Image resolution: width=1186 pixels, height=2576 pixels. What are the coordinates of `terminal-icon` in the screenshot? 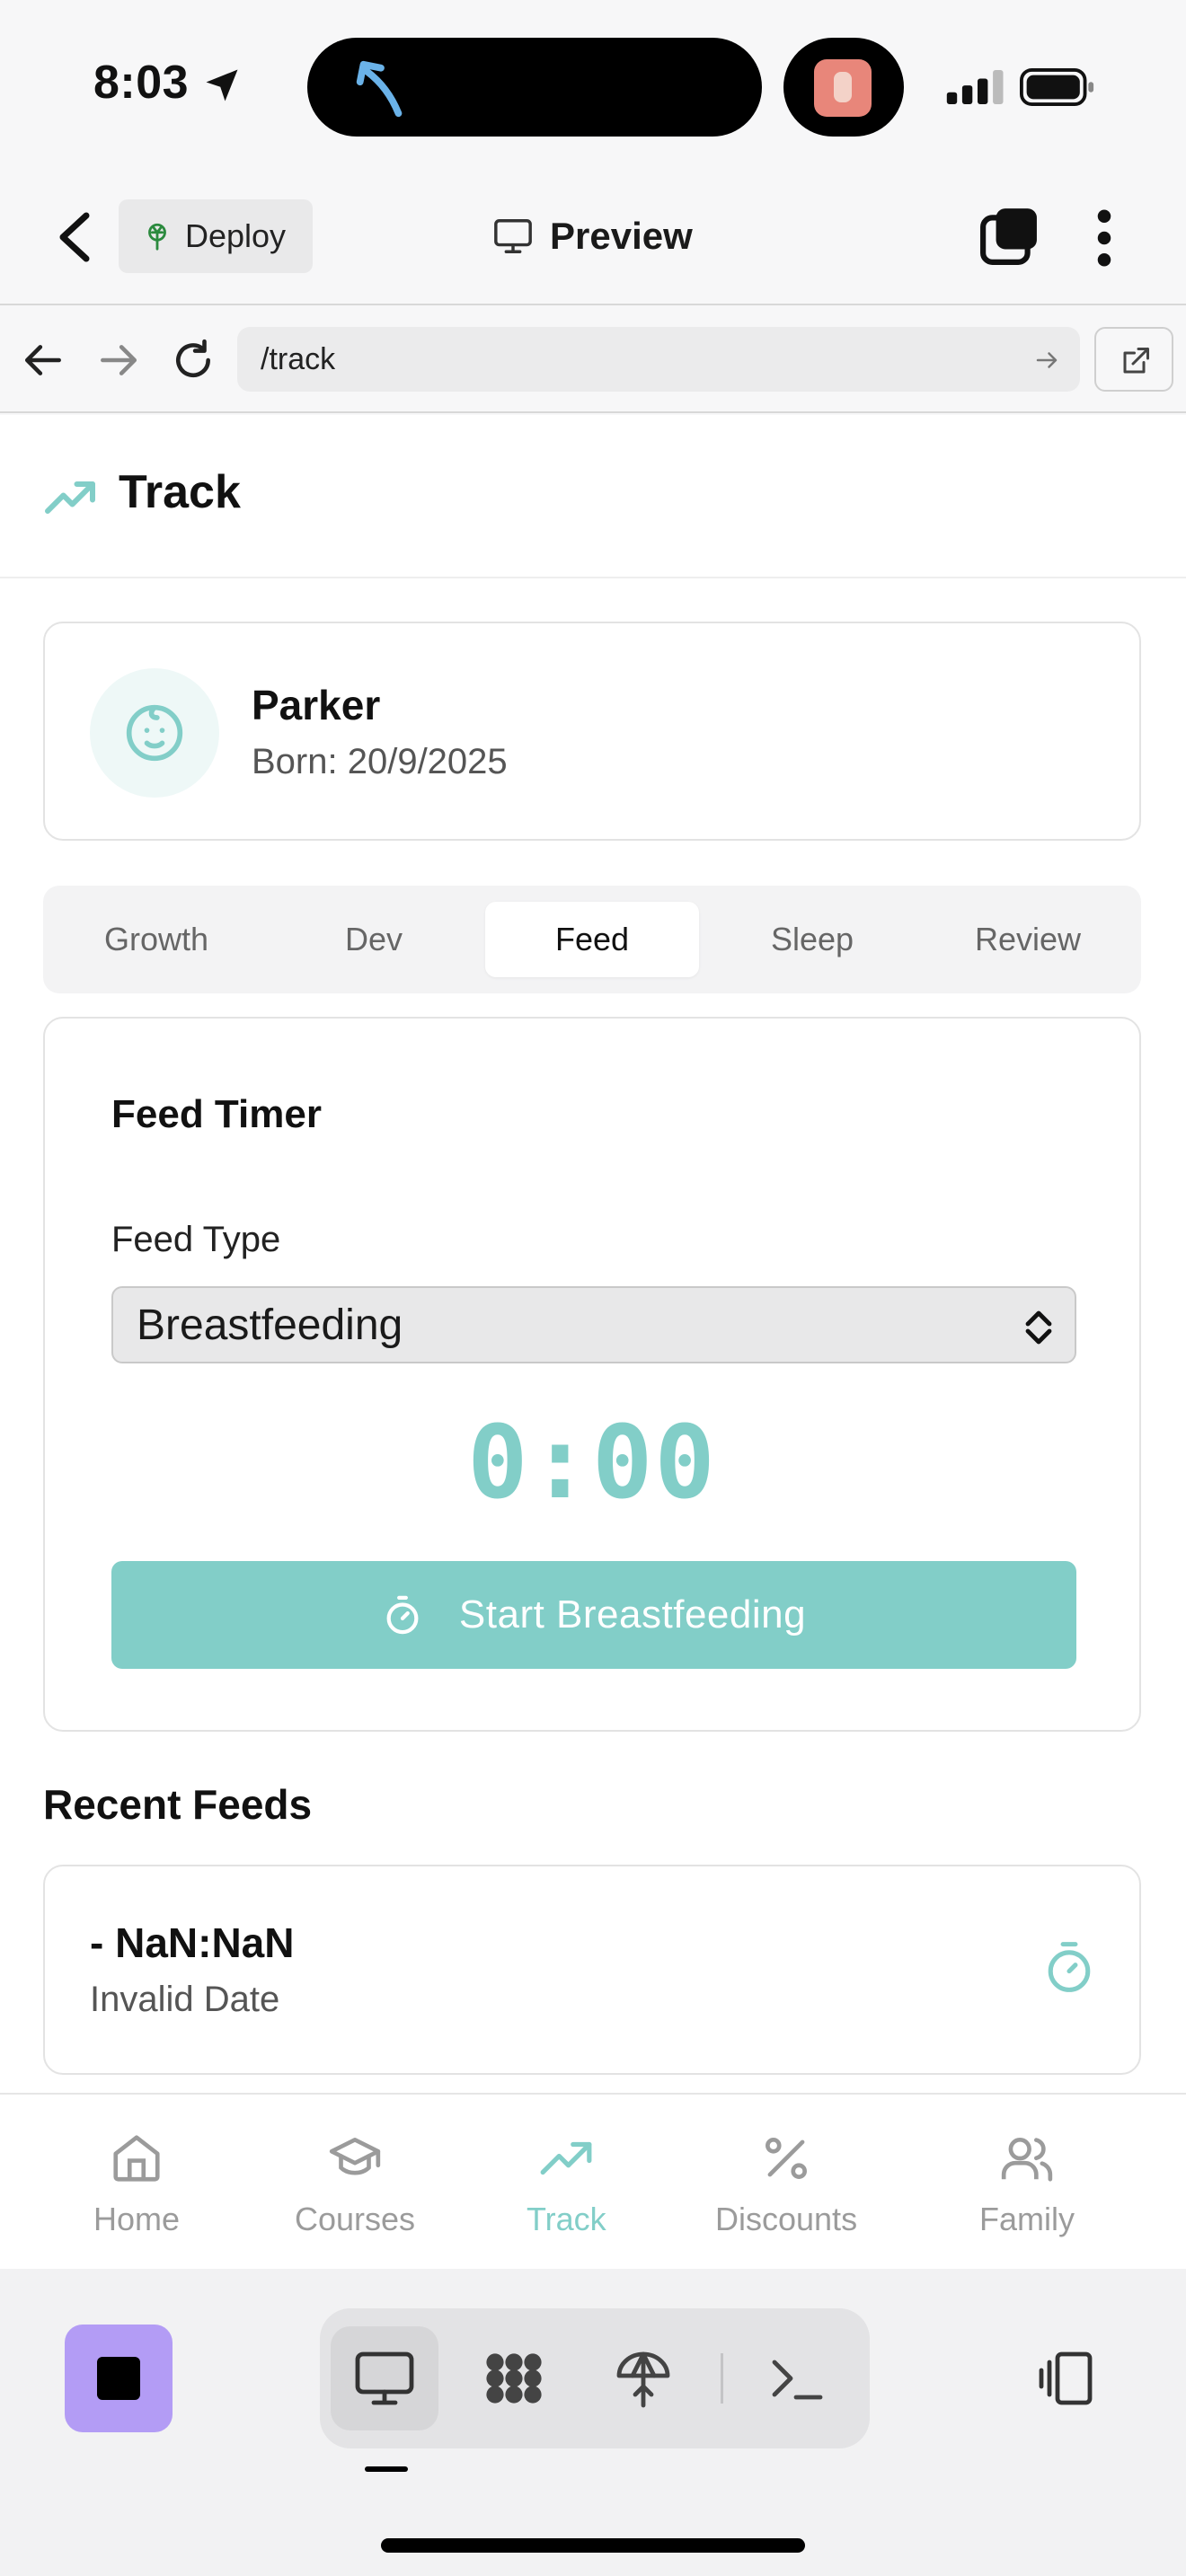 It's located at (797, 2380).